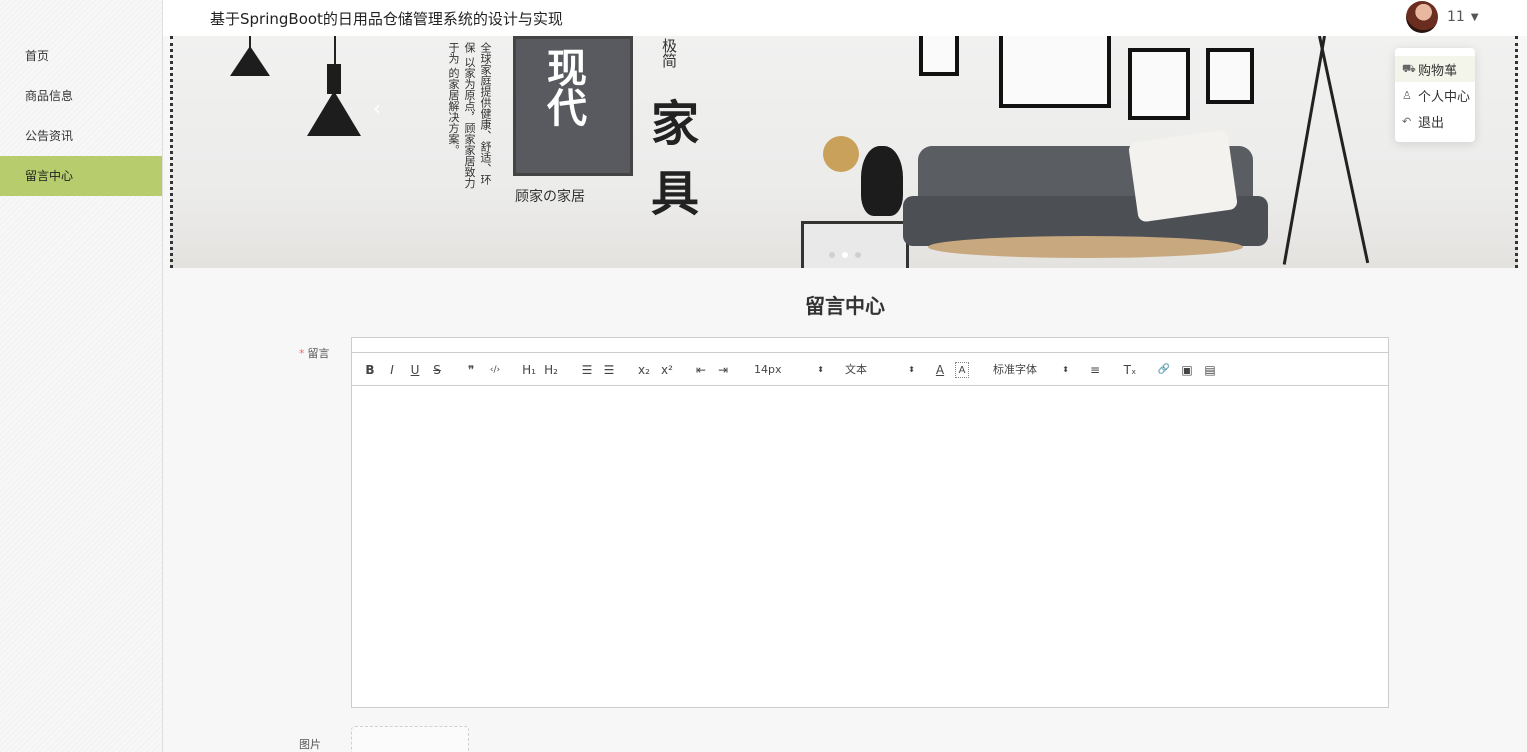 The height and width of the screenshot is (752, 1527). I want to click on poster-text: 现代, so click(563, 87).